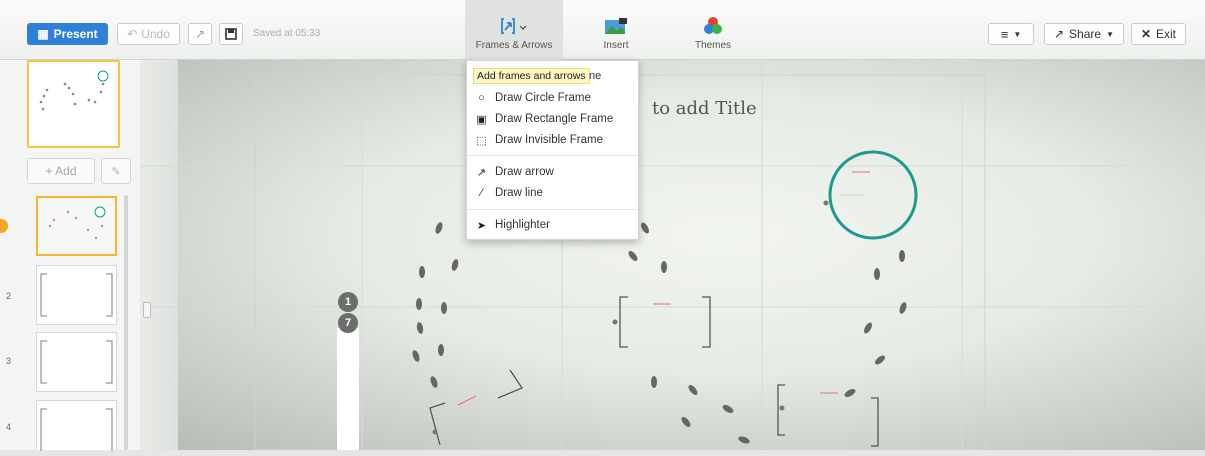  I want to click on undo-icon: ↶, so click(132, 34).